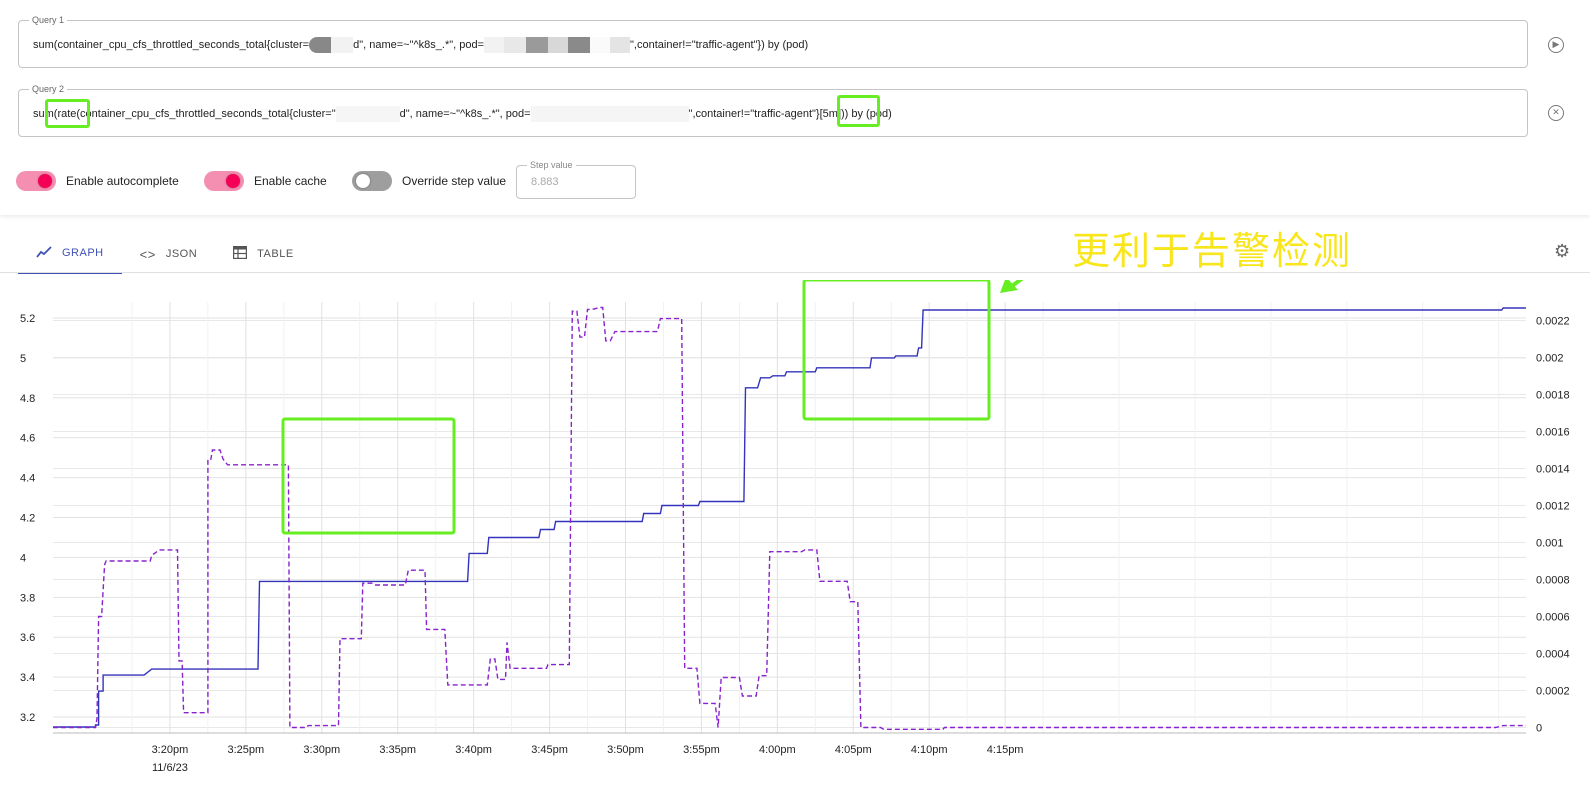  I want to click on query-2-legend: Query 2, so click(48, 89).